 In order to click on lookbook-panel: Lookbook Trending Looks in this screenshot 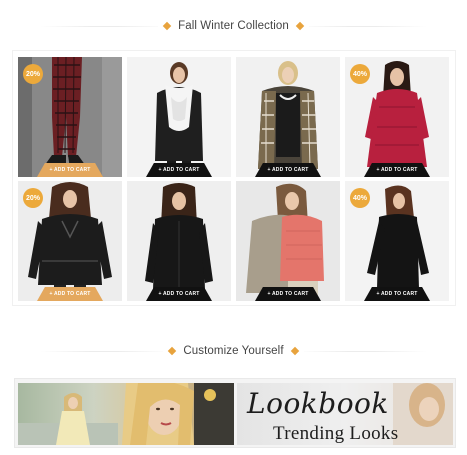, I will do `click(345, 414)`.